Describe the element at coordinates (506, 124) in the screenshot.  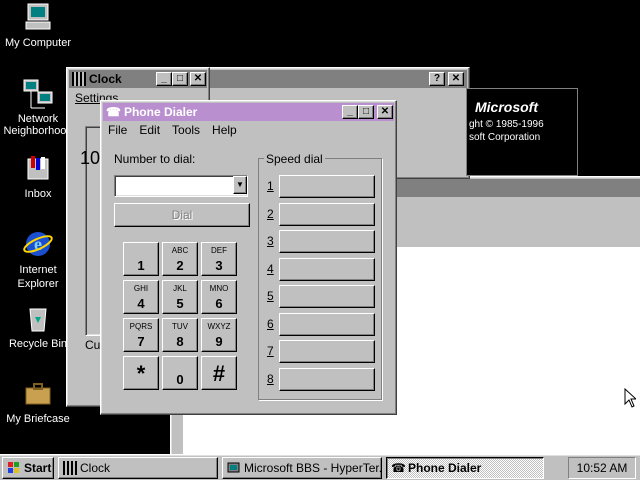
I see `copyright-line: ght © 1985-1996` at that location.